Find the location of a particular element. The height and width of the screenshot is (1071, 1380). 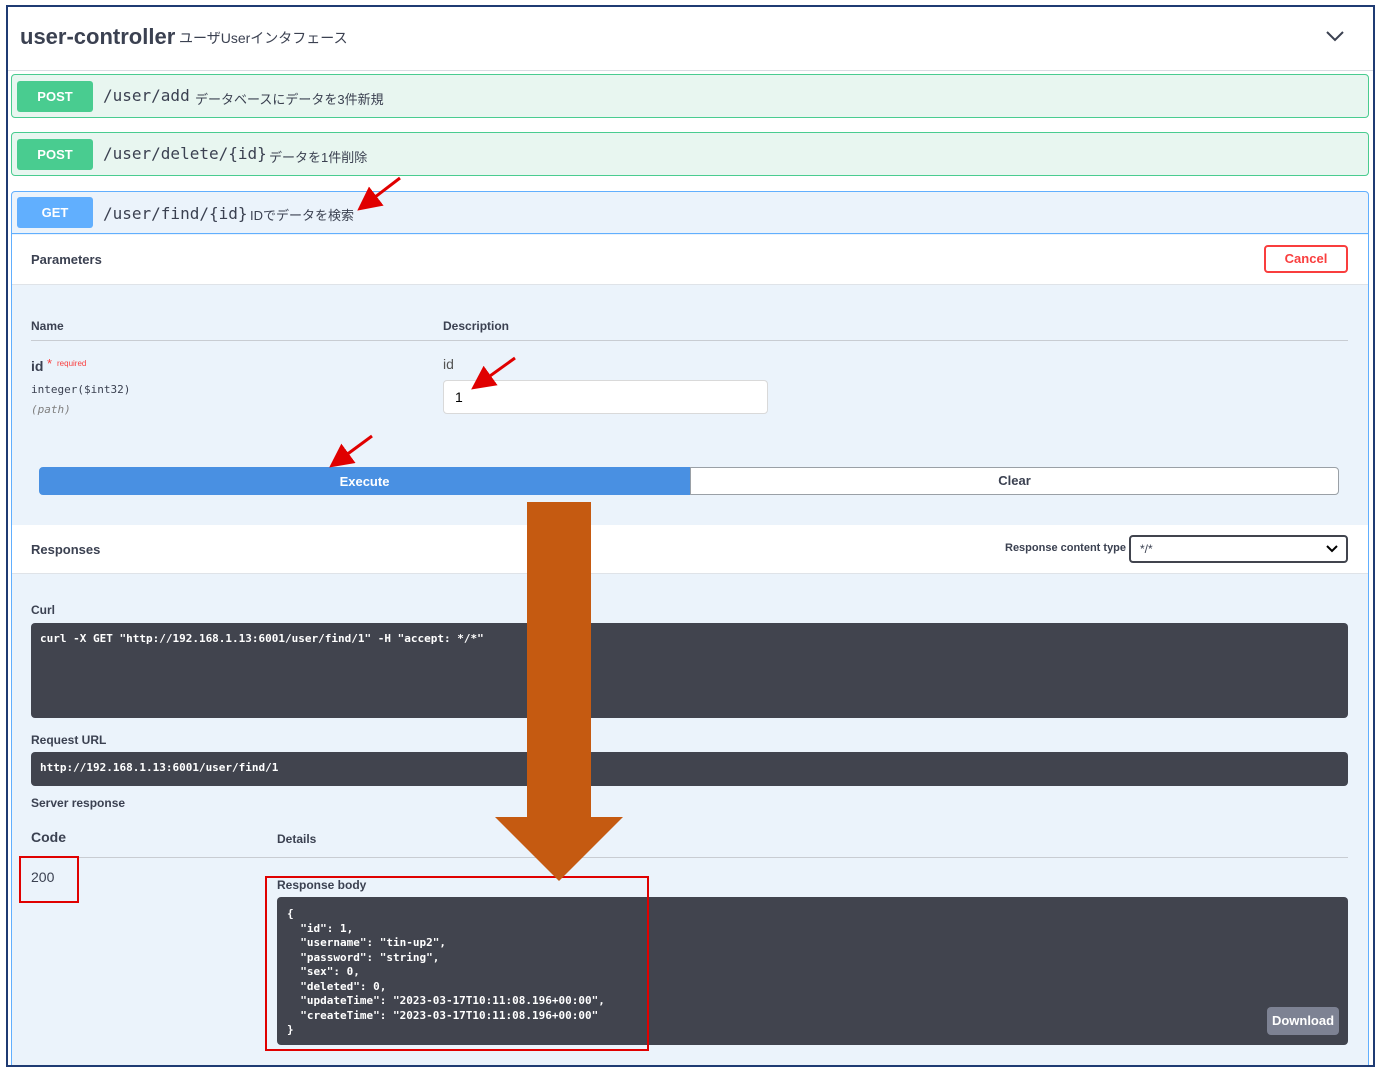

param-required-label: required is located at coordinates (72, 363).